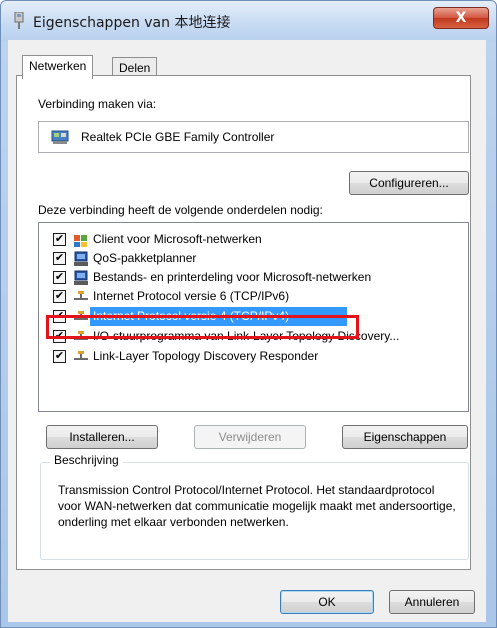 The height and width of the screenshot is (628, 497). I want to click on tab-netwerken: Netwerken, so click(58, 67).